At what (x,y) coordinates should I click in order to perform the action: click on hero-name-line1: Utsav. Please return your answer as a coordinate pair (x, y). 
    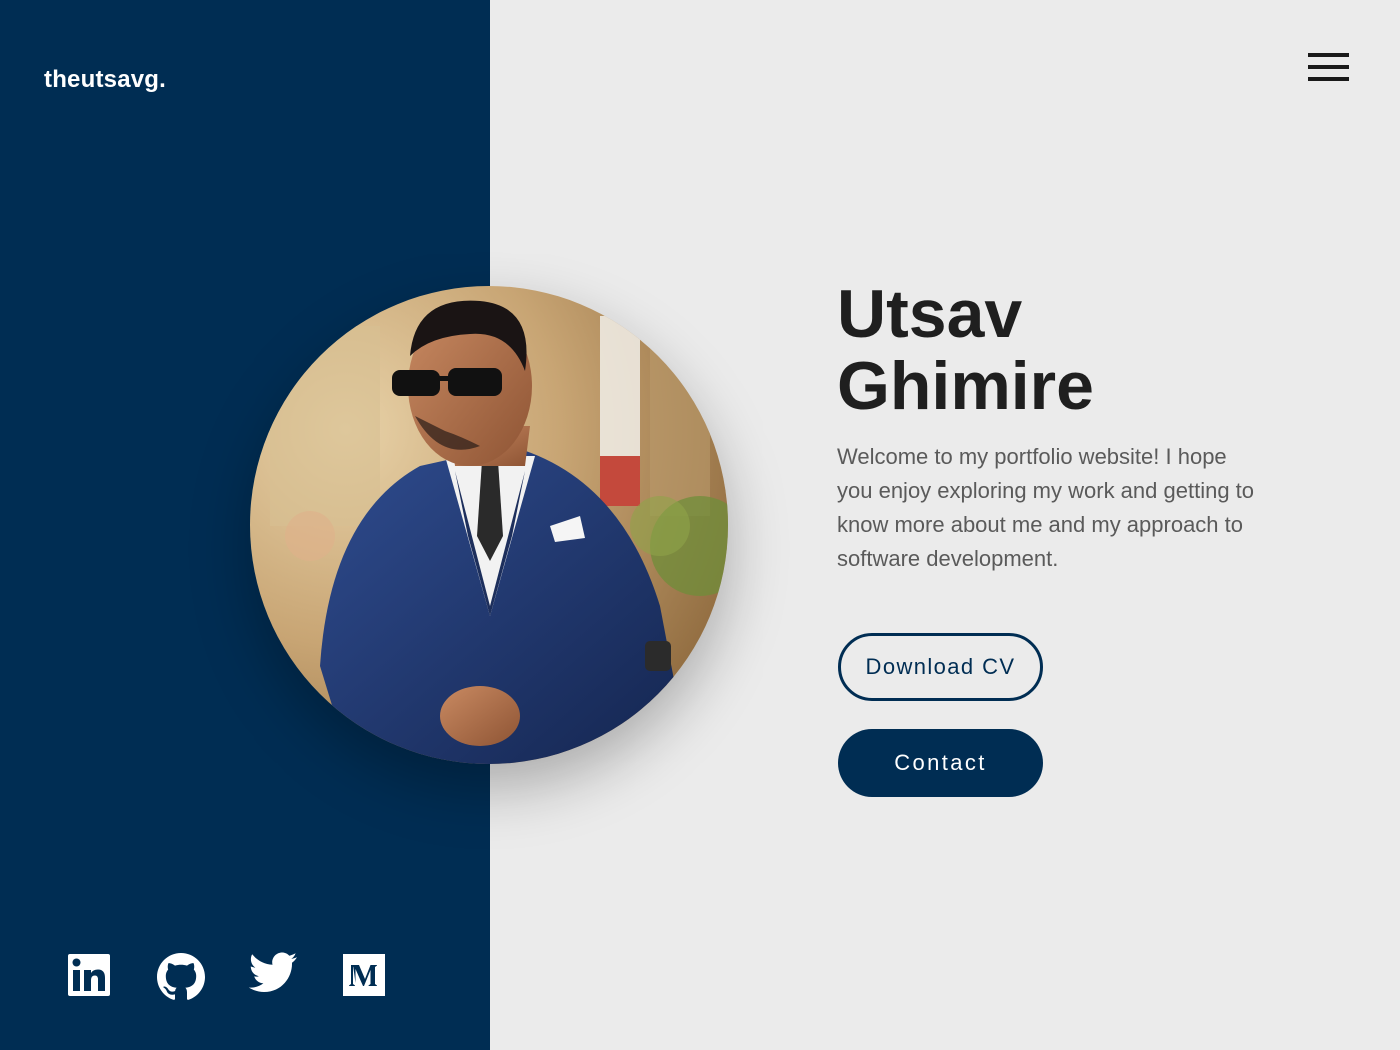
    Looking at the image, I should click on (930, 314).